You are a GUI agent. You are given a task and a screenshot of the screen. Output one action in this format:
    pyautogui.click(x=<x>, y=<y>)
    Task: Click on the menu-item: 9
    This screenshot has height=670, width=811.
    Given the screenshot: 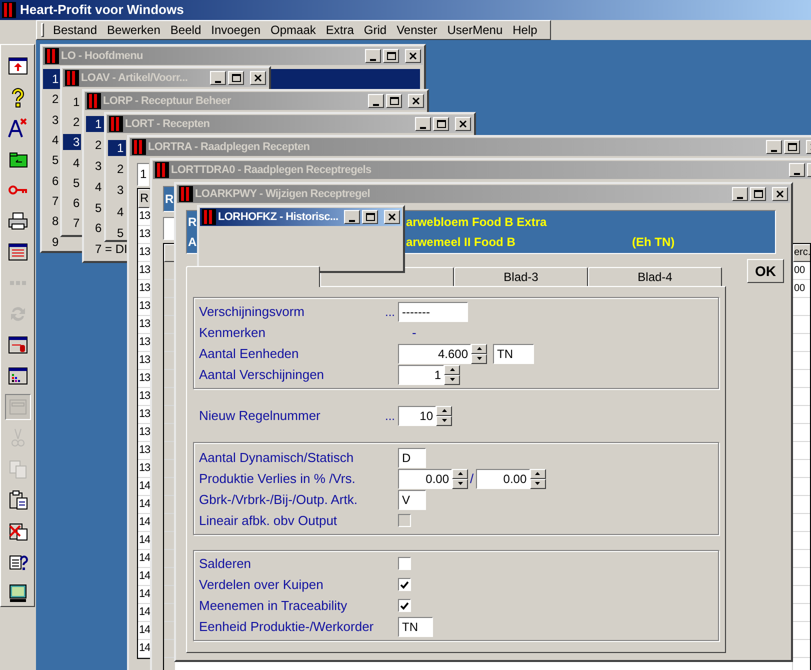 What is the action you would take?
    pyautogui.click(x=52, y=242)
    